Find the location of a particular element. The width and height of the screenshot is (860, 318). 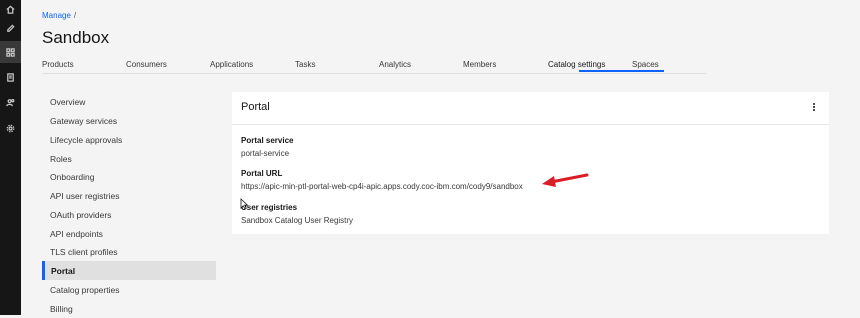

side-rail is located at coordinates (10, 157).